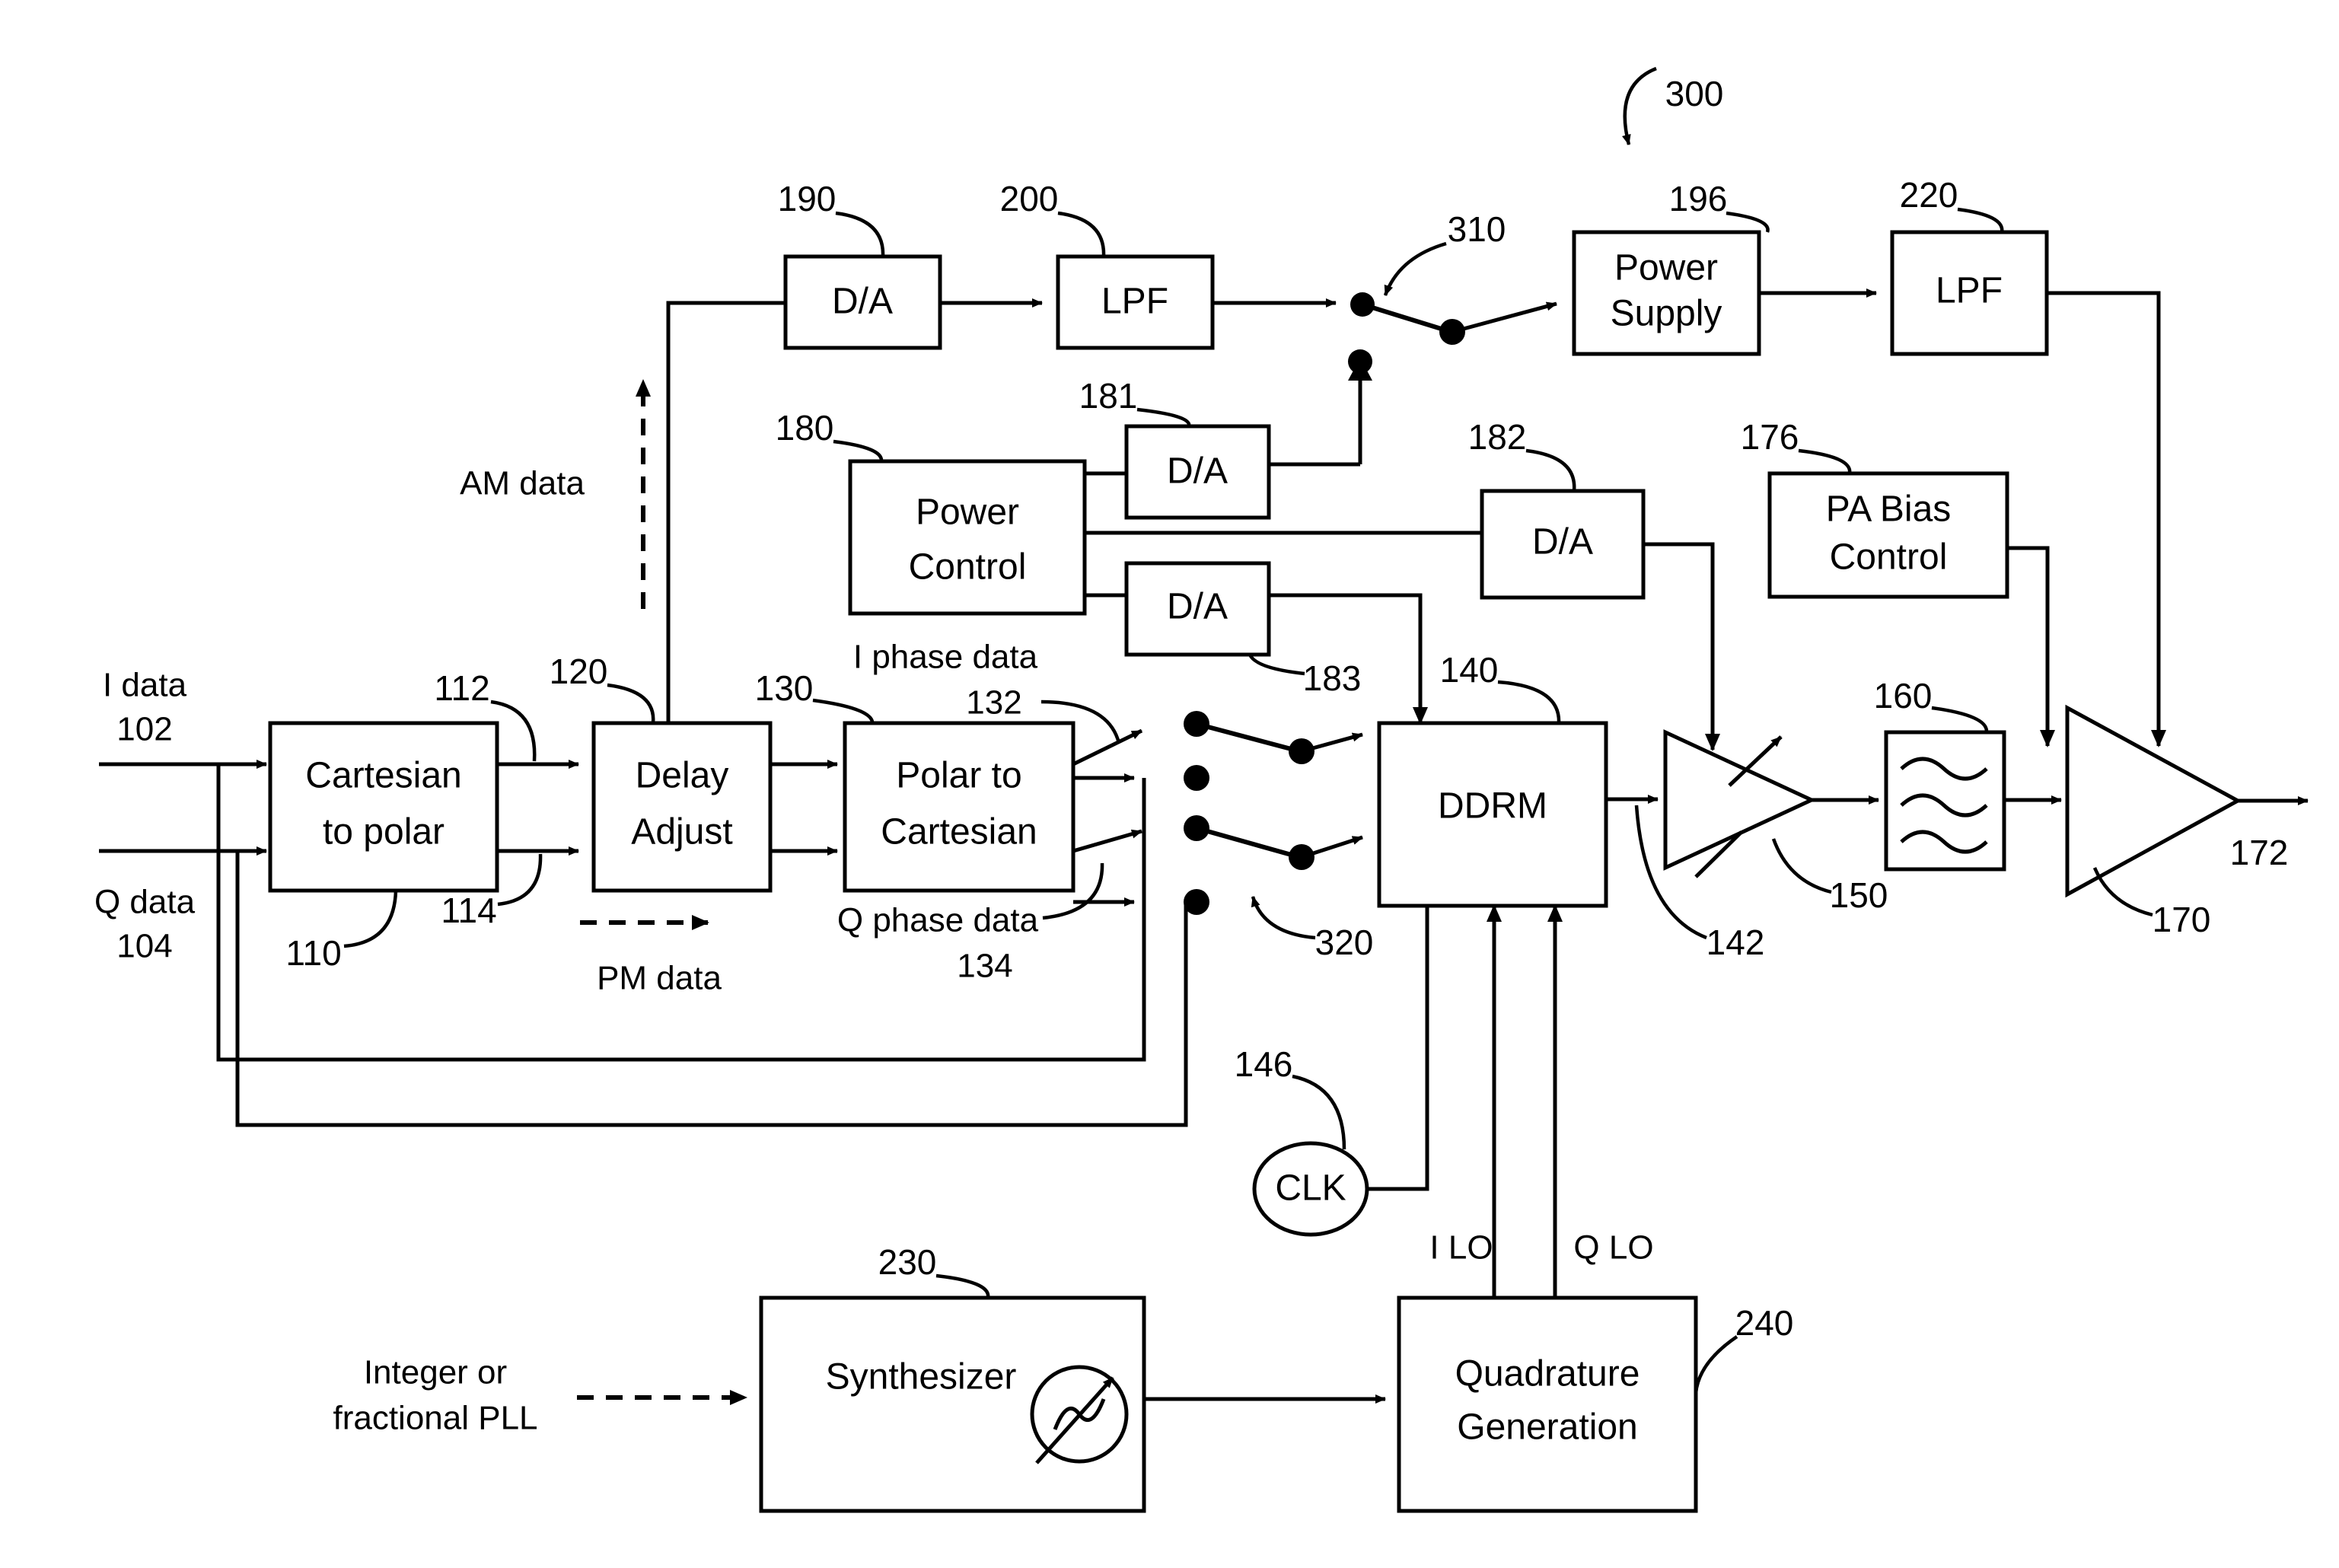  Describe the element at coordinates (436, 1372) in the screenshot. I see `pll-input-label-1: Integer or` at that location.